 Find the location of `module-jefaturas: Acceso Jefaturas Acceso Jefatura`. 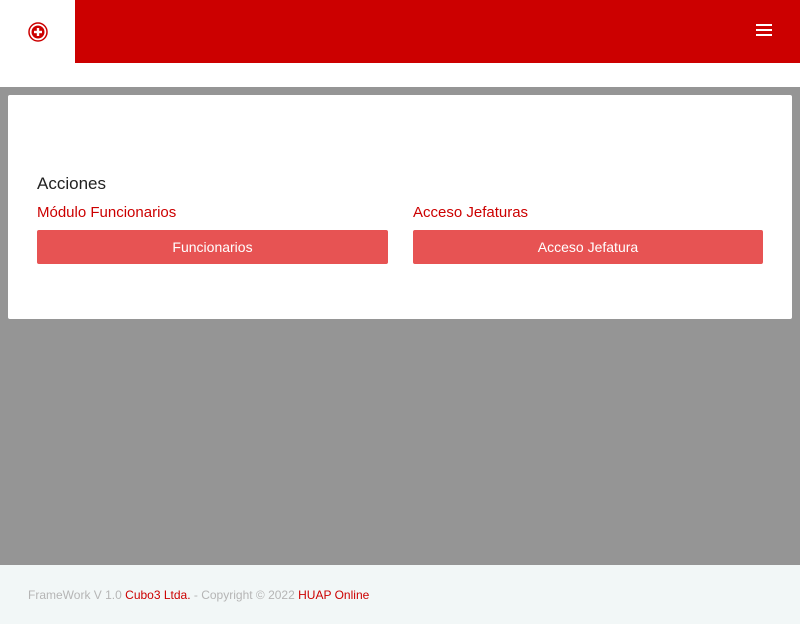

module-jefaturas: Acceso Jefaturas Acceso Jefatura is located at coordinates (588, 234).